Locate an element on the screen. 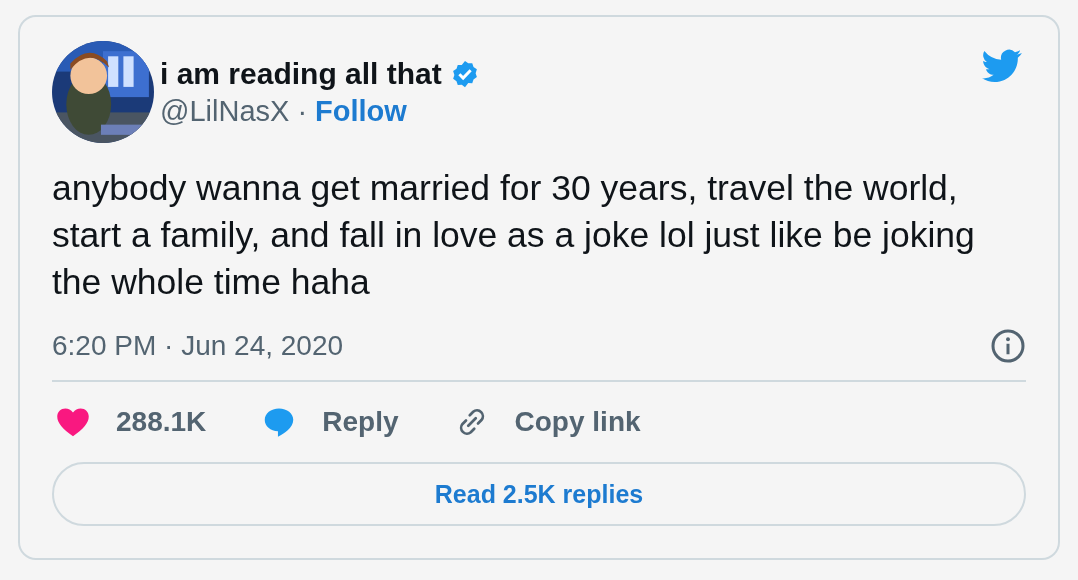  reply-button: Reply is located at coordinates (328, 422).